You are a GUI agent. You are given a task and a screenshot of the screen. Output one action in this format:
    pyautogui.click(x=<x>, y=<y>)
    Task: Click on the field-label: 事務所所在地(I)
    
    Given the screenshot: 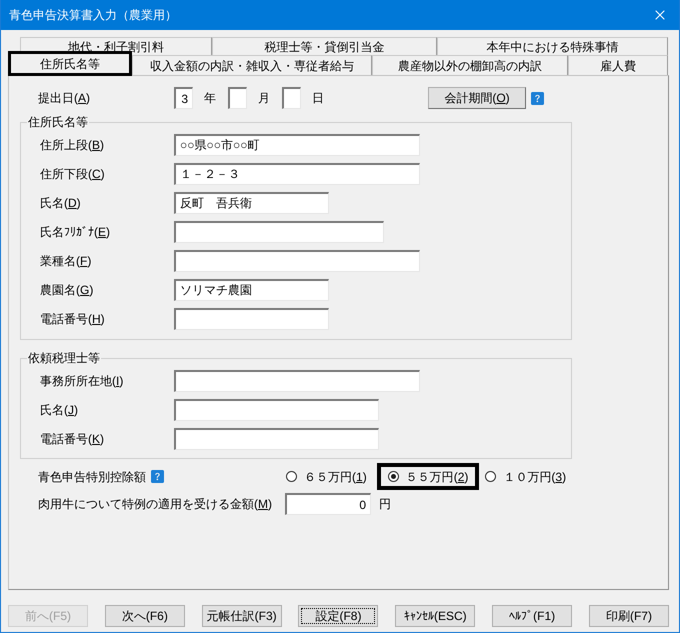 What is the action you would take?
    pyautogui.click(x=82, y=381)
    